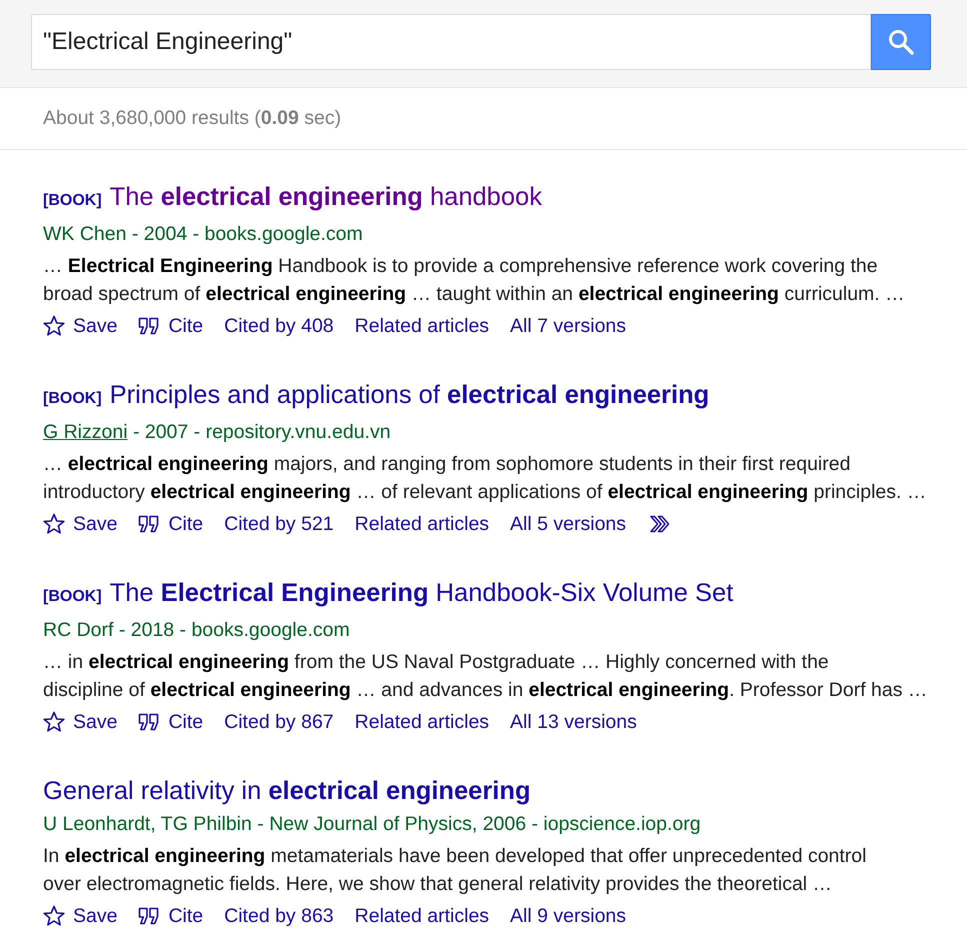 The width and height of the screenshot is (967, 940). Describe the element at coordinates (451, 42) in the screenshot. I see `search-field: "Electrical Engineering"` at that location.